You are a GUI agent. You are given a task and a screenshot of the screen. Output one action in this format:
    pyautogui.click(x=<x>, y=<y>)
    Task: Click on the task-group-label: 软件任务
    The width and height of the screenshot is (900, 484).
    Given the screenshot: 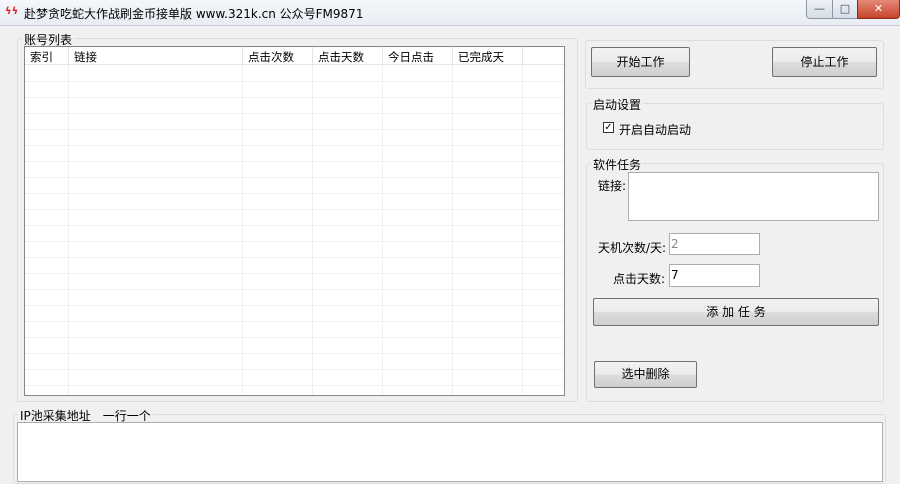 What is the action you would take?
    pyautogui.click(x=617, y=164)
    